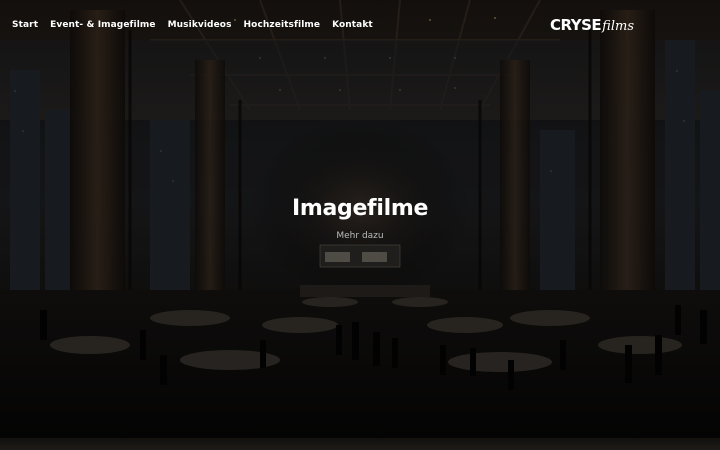 Image resolution: width=720 pixels, height=450 pixels. I want to click on hero-content: Imagefilme Mehr dazu, so click(360, 219).